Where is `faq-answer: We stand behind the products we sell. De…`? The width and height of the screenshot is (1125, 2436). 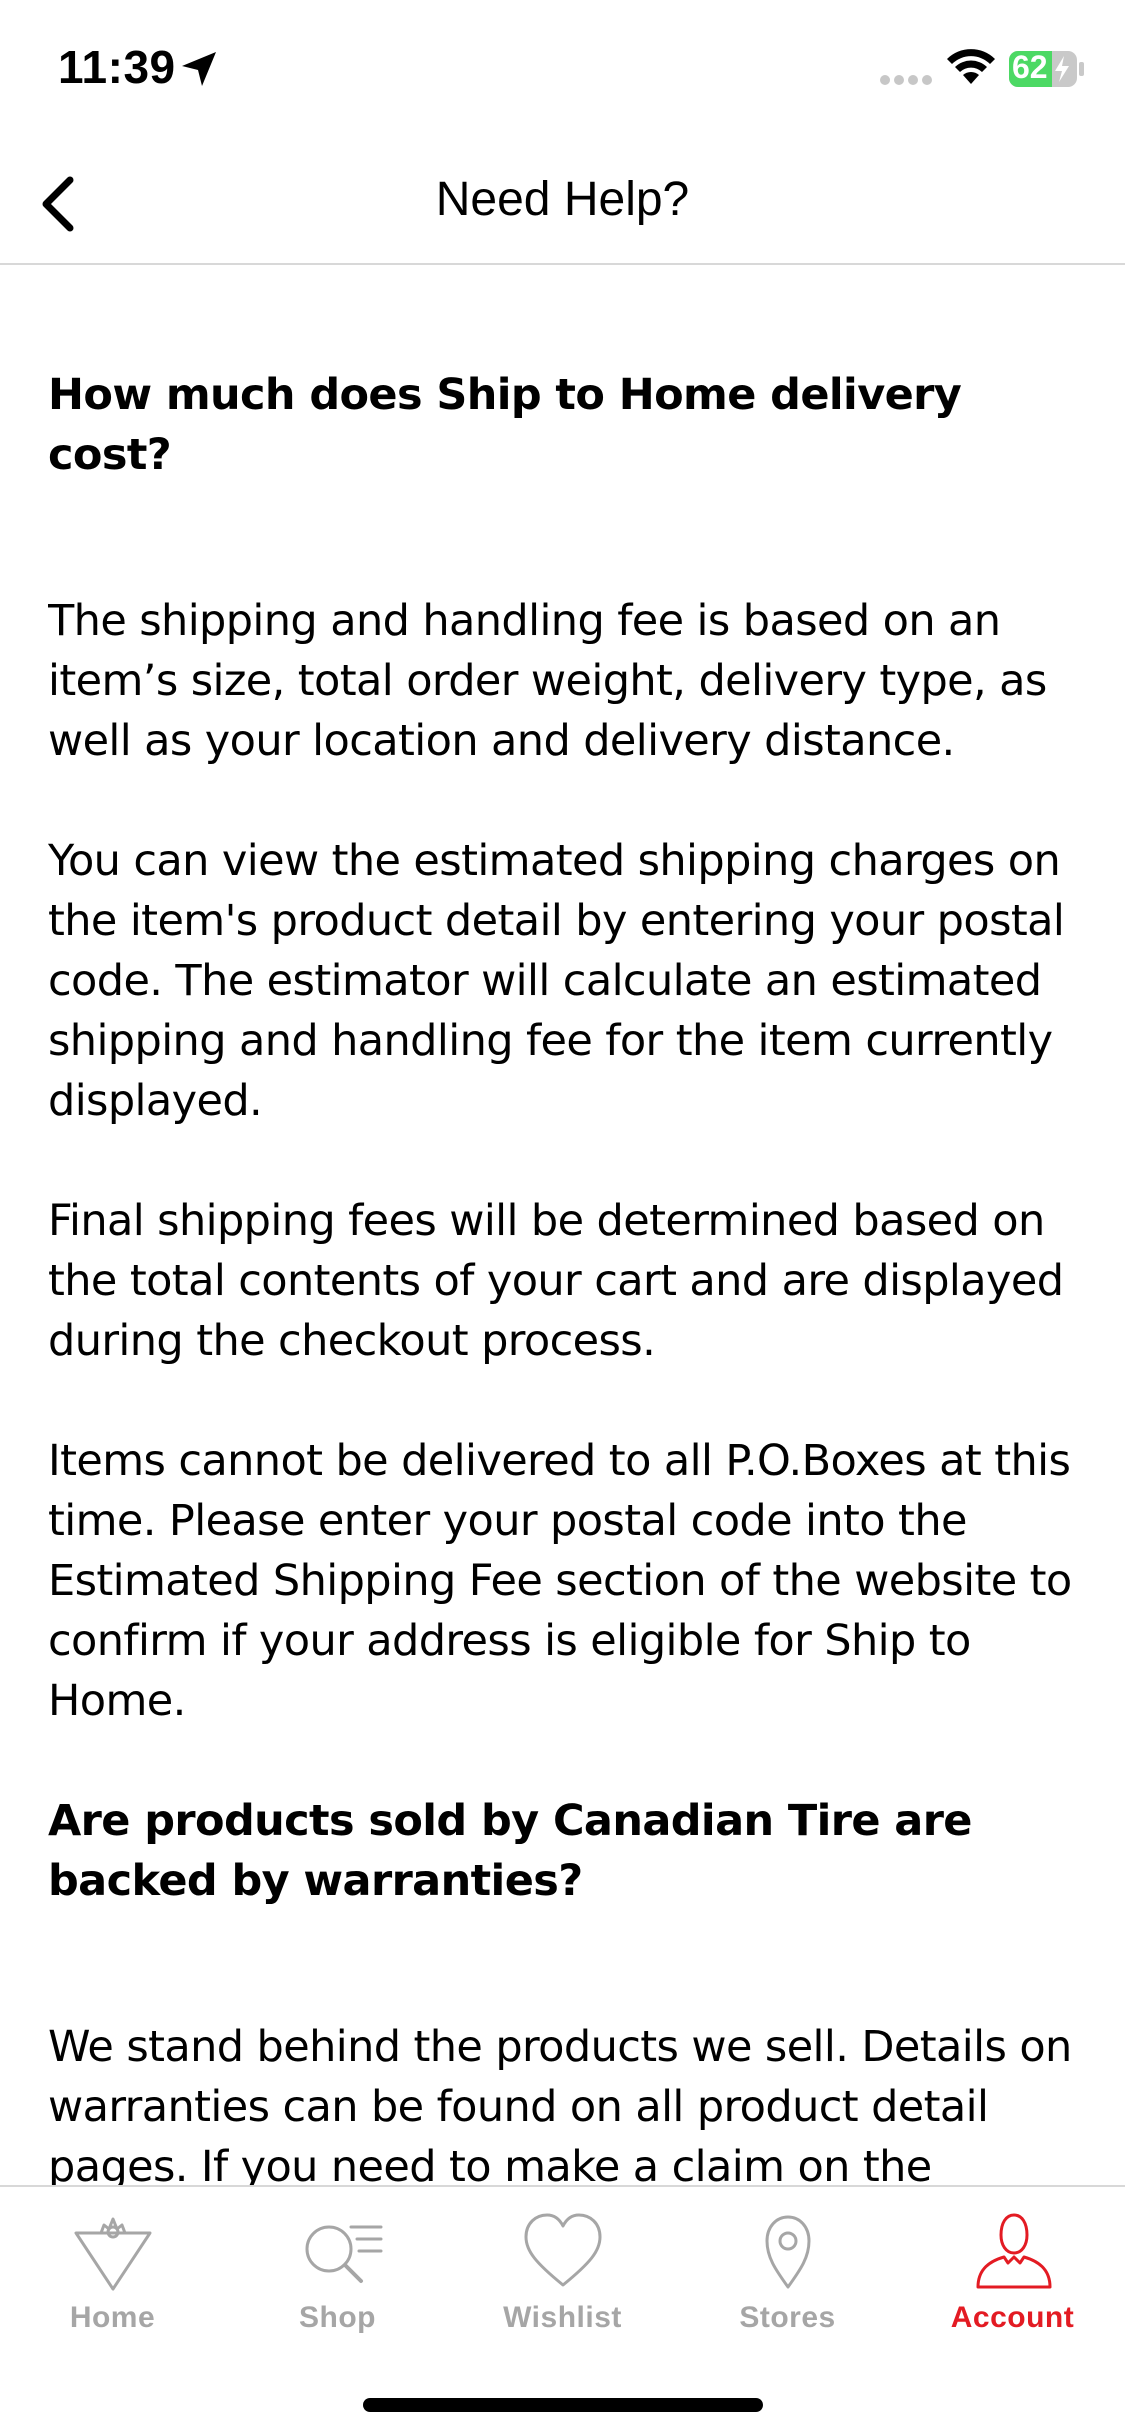 faq-answer: We stand behind the products we sell. De… is located at coordinates (563, 2101).